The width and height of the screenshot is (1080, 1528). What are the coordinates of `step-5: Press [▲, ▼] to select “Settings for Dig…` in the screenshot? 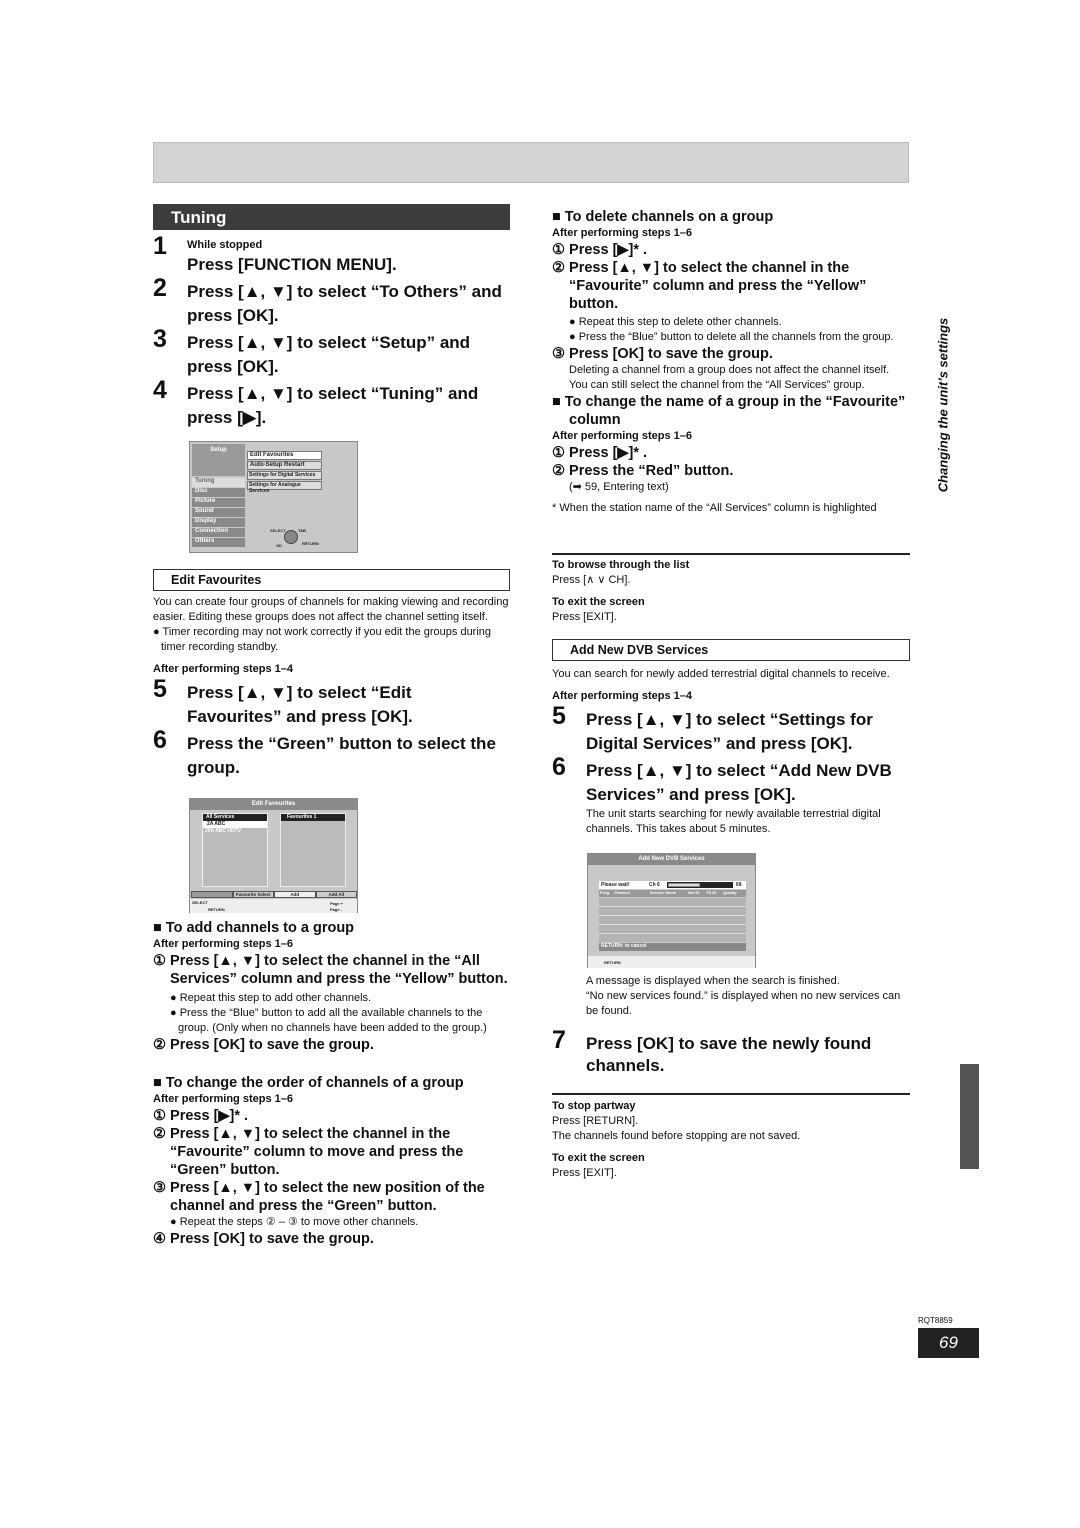 It's located at (729, 731).